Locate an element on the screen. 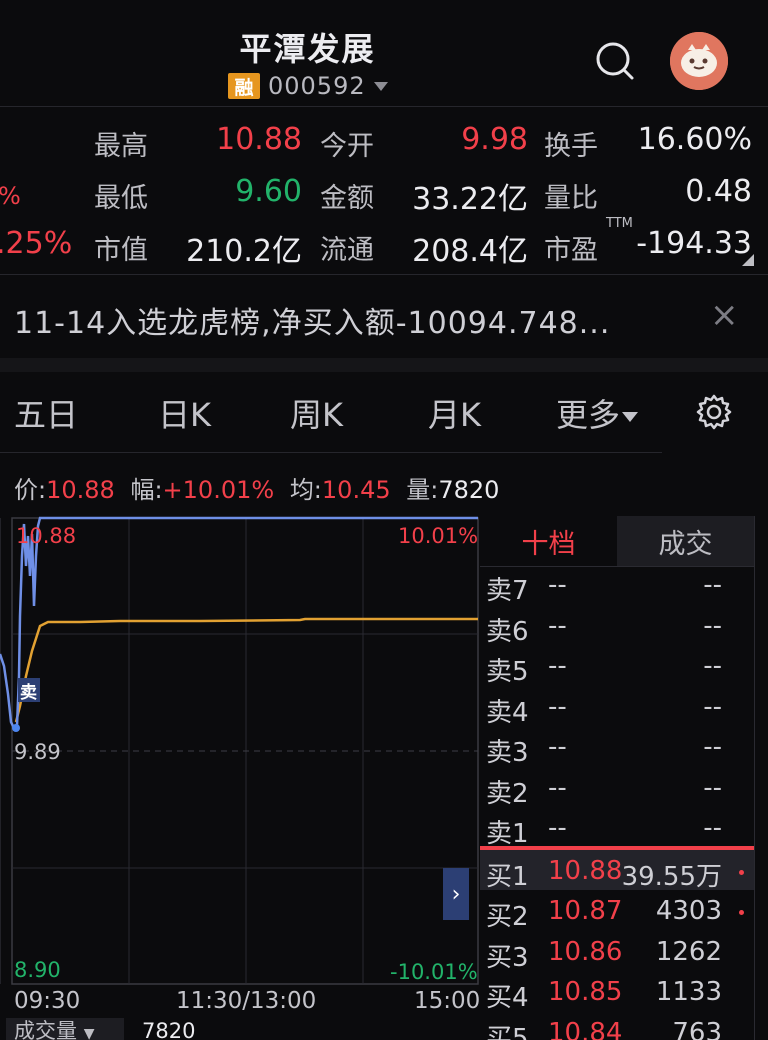 This screenshot has width=768, height=1040. bid-price: 10.85 is located at coordinates (585, 992).